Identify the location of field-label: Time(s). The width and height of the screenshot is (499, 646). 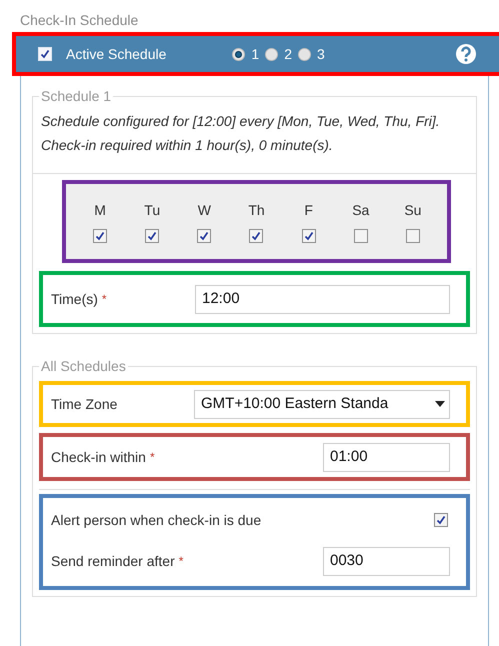
(74, 299).